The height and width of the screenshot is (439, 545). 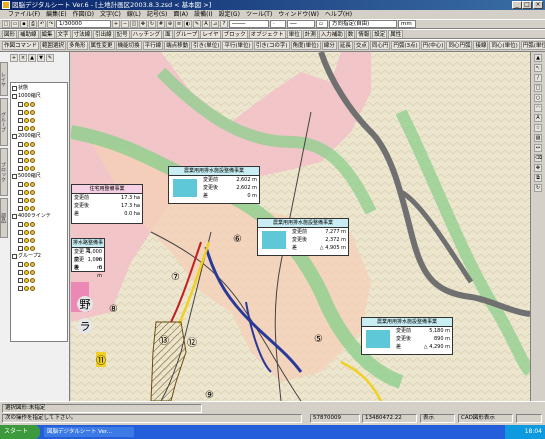 What do you see at coordinates (396, 34) in the screenshot?
I see `command-button: 属性` at bounding box center [396, 34].